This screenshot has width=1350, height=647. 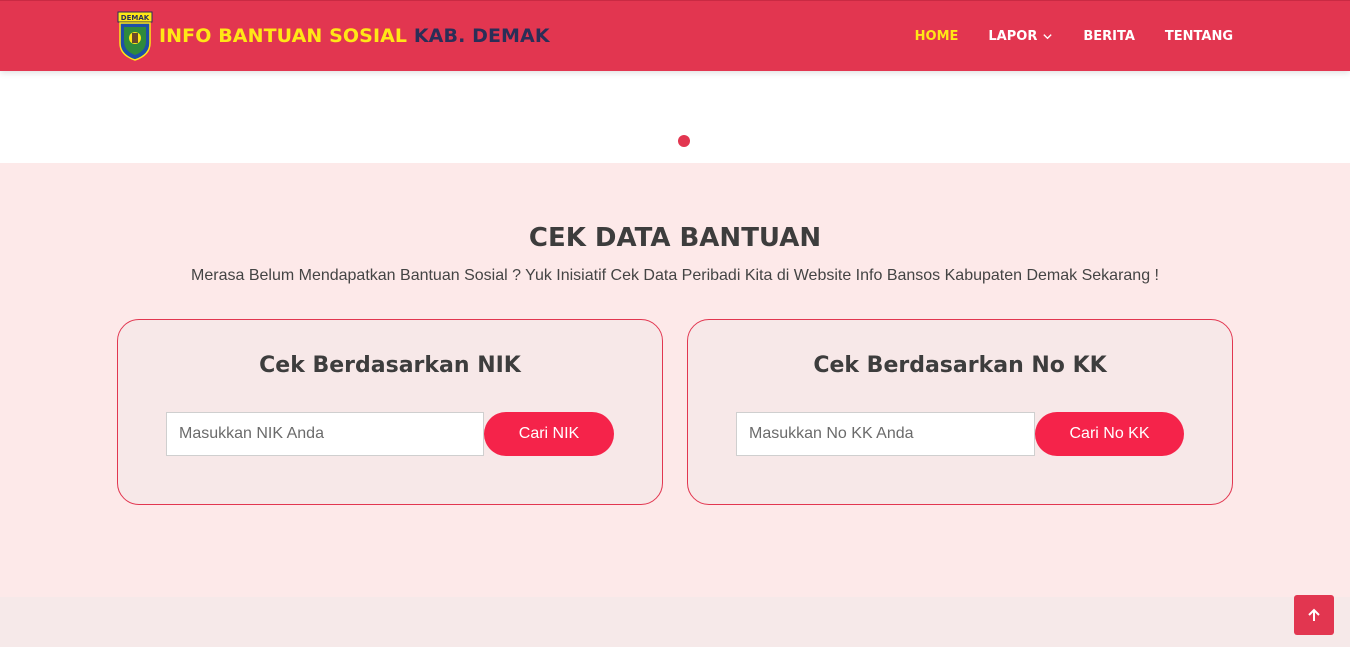 I want to click on carousel-indicator, so click(x=684, y=141).